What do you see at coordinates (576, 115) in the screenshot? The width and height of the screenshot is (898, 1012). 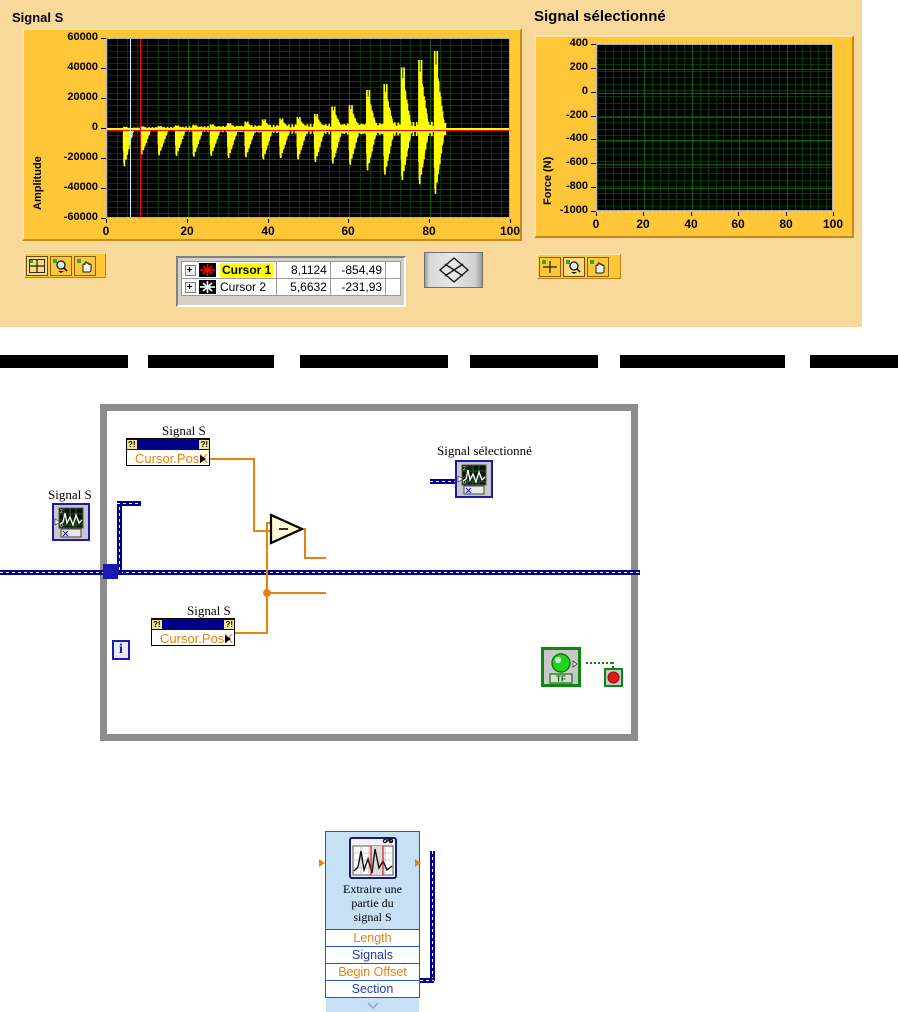 I see `y-tick-label: -200` at bounding box center [576, 115].